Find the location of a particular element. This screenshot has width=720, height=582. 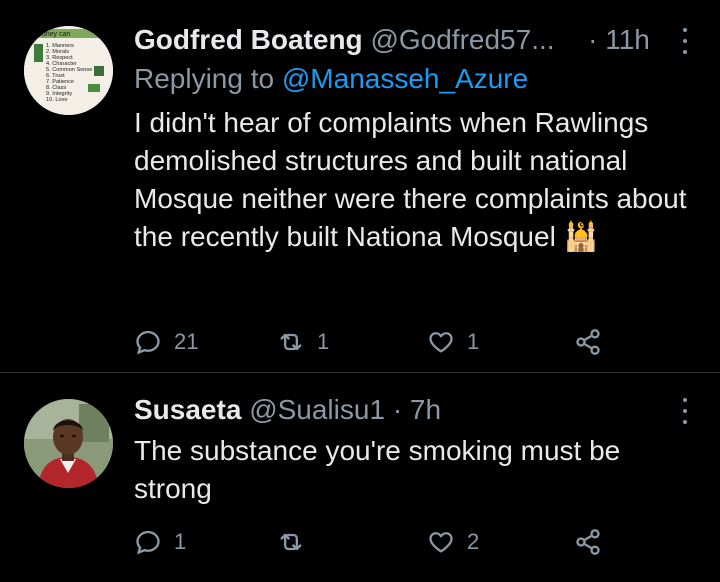

retweet-button: 1 is located at coordinates (303, 342).